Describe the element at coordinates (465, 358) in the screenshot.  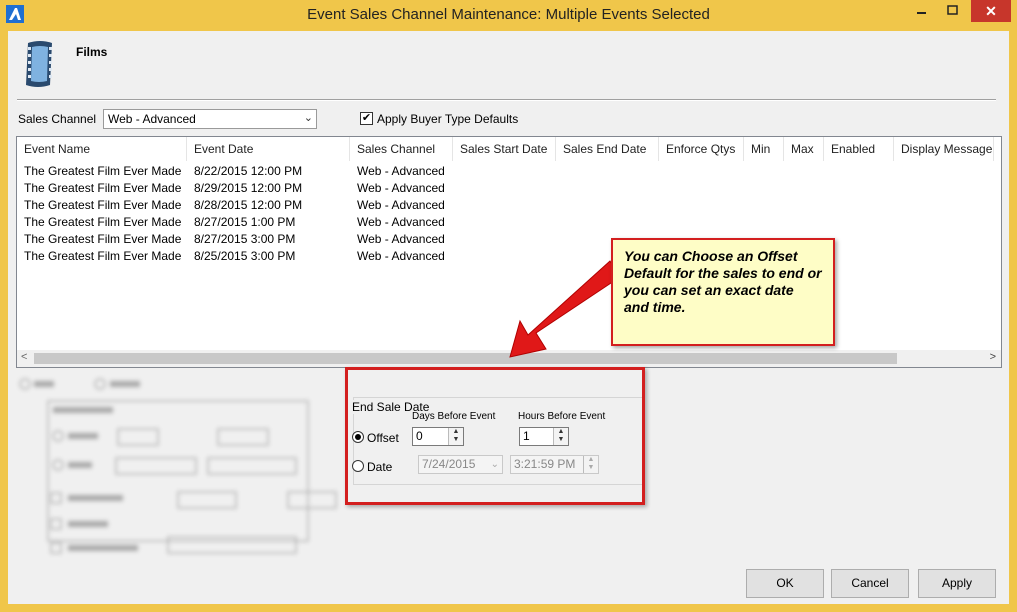
I see `scrollbar-thumb` at that location.